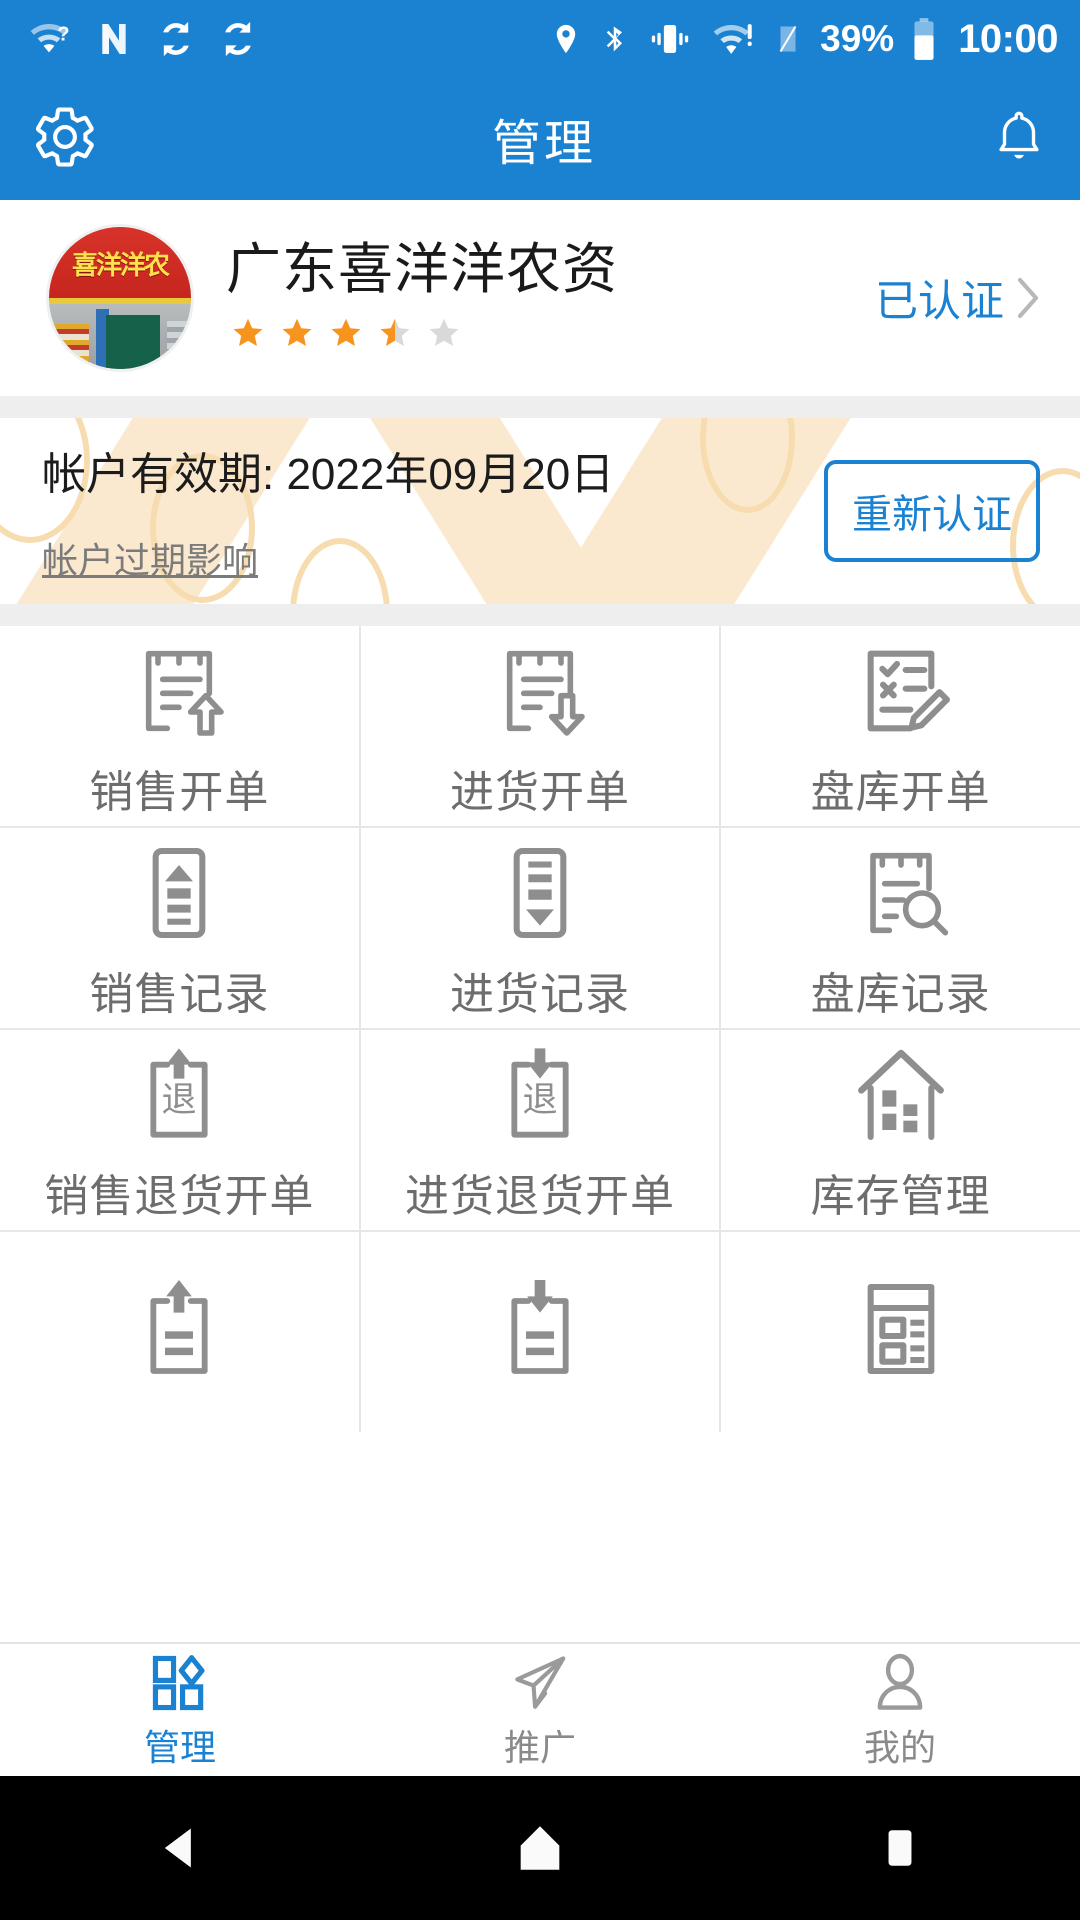 Image resolution: width=1080 pixels, height=1920 pixels. Describe the element at coordinates (732, 39) in the screenshot. I see `wifi-alert-icon` at that location.